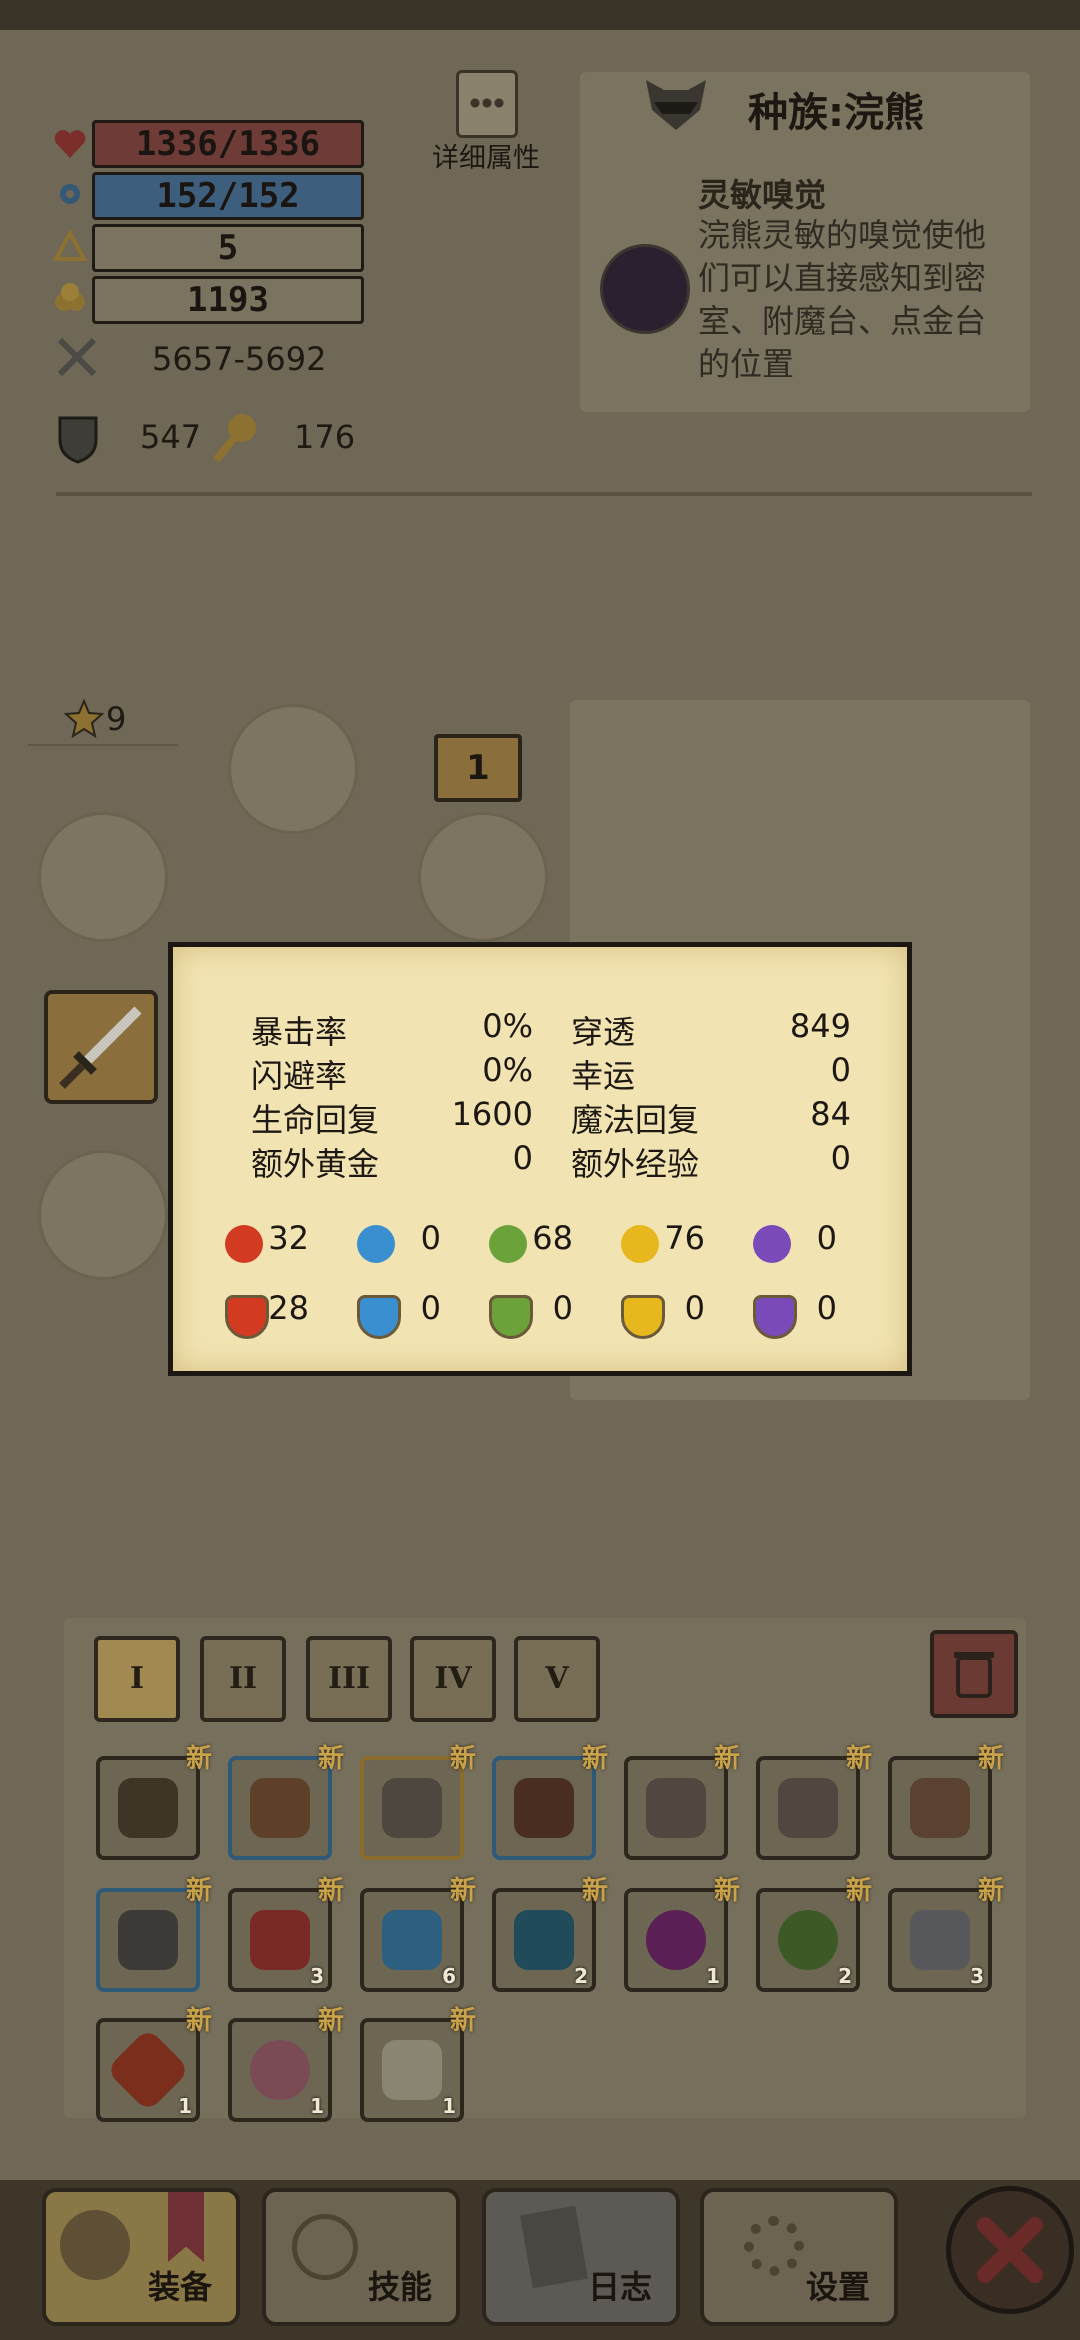  I want to click on pants-icon, so click(544, 1808).